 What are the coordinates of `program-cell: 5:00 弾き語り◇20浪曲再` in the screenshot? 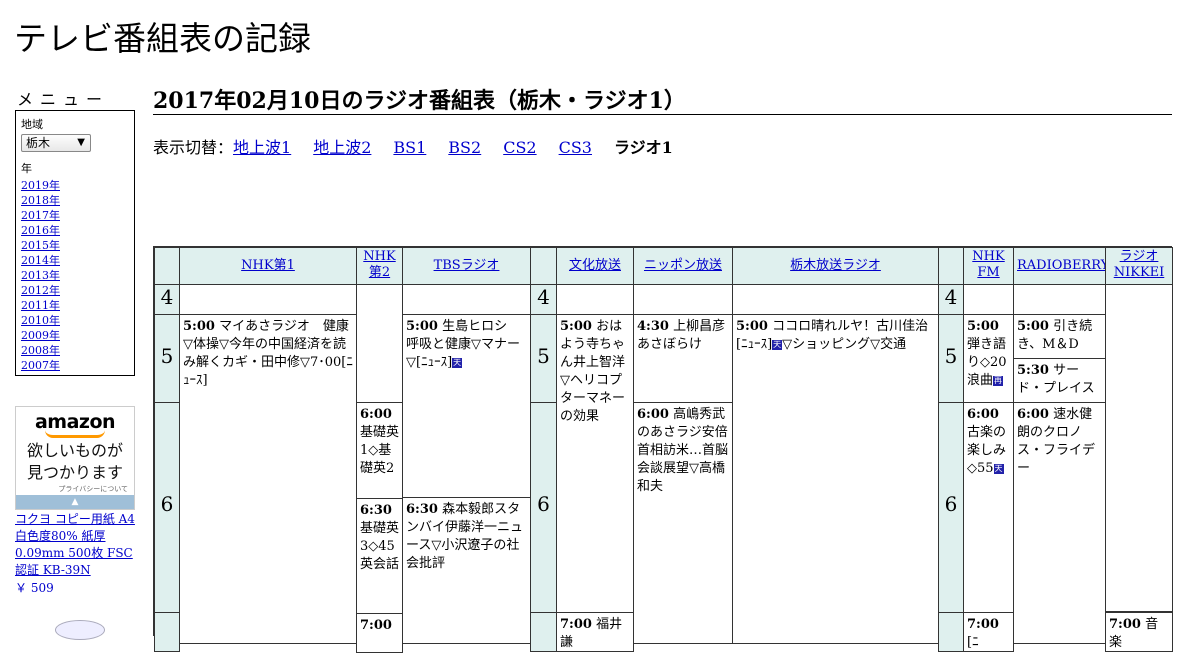 It's located at (988, 358).